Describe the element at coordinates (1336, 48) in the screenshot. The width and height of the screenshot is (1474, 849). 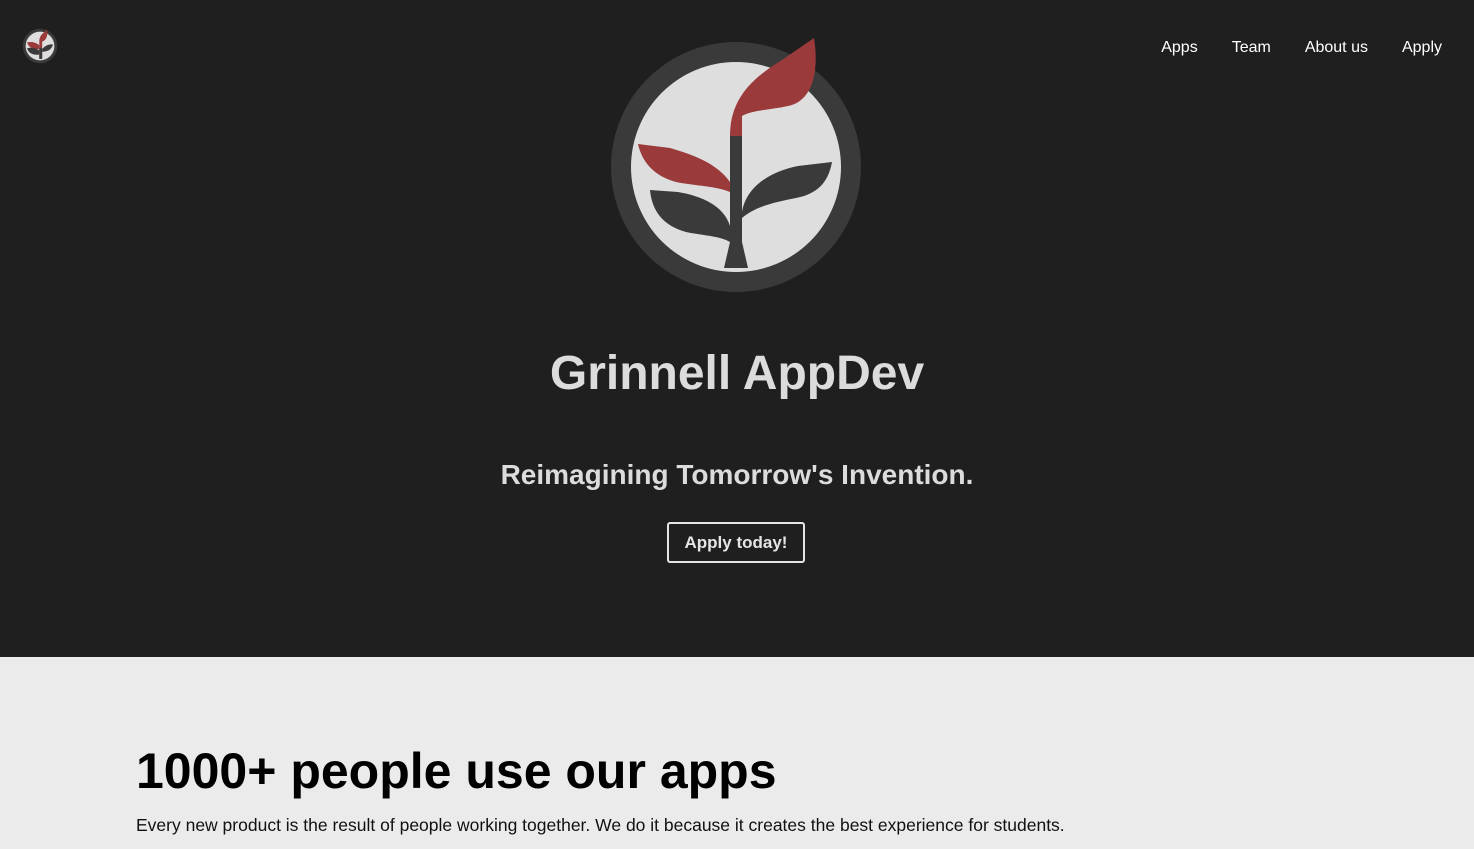
I see `nav-item-about-us: About us` at that location.